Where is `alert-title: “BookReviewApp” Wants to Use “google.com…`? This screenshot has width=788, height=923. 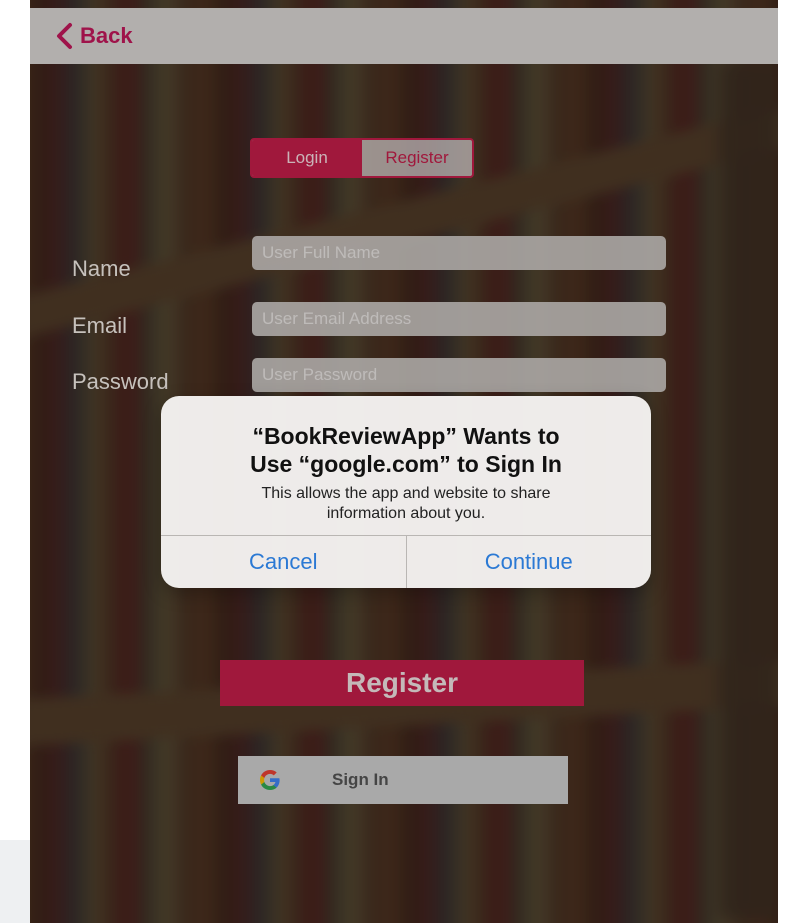
alert-title: “BookReviewApp” Wants to Use “google.com… is located at coordinates (406, 450).